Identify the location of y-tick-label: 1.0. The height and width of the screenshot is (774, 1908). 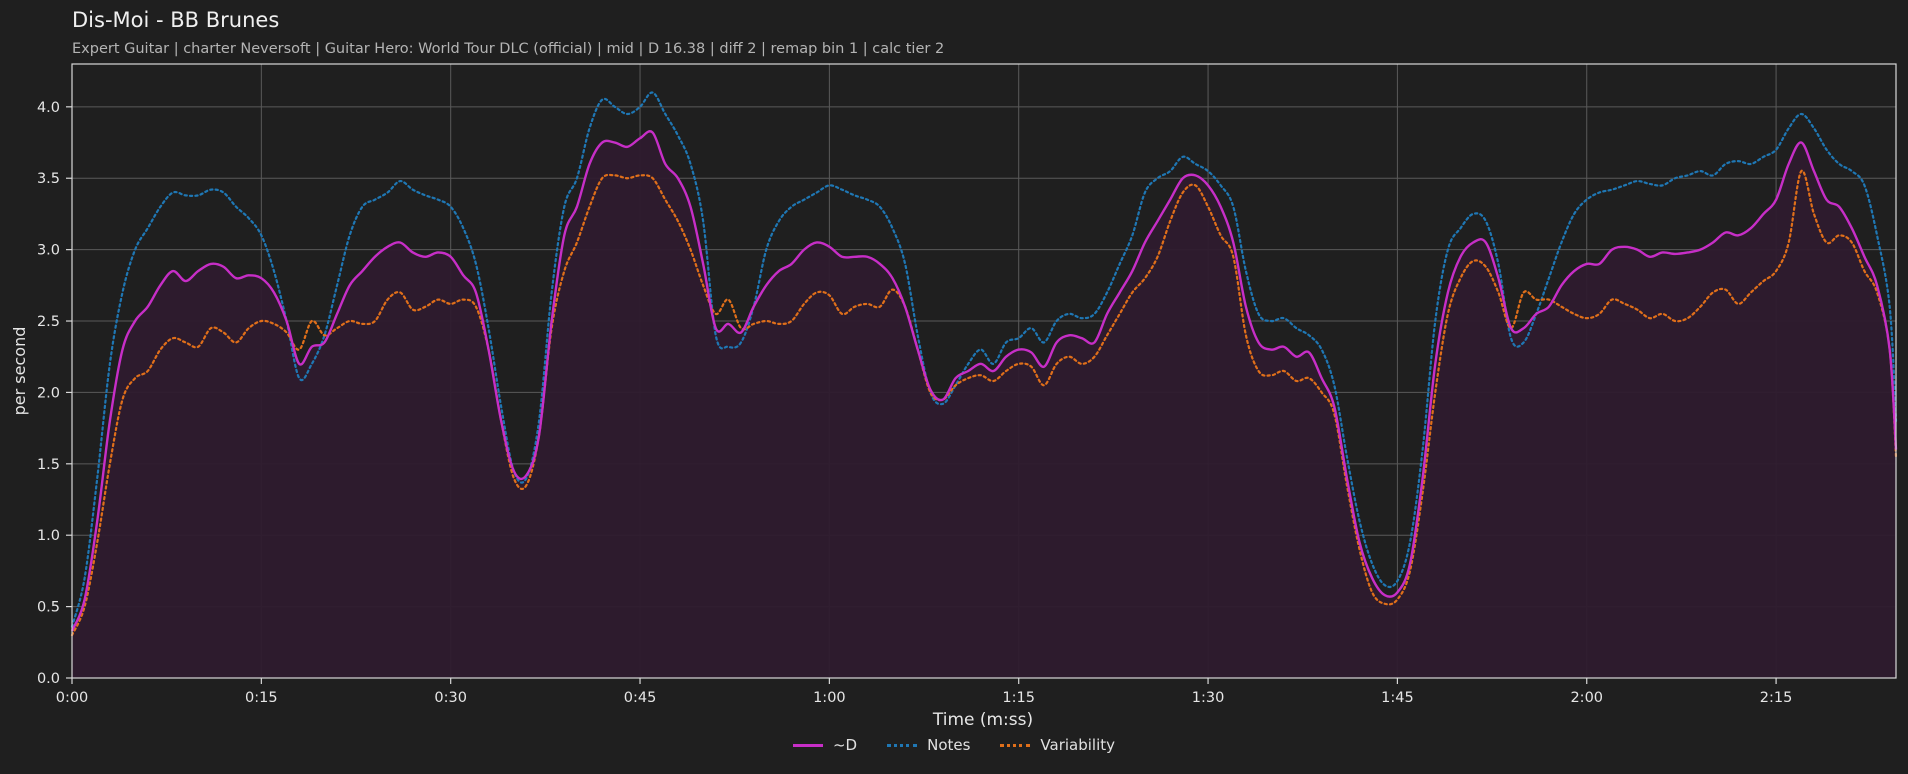
(48, 536).